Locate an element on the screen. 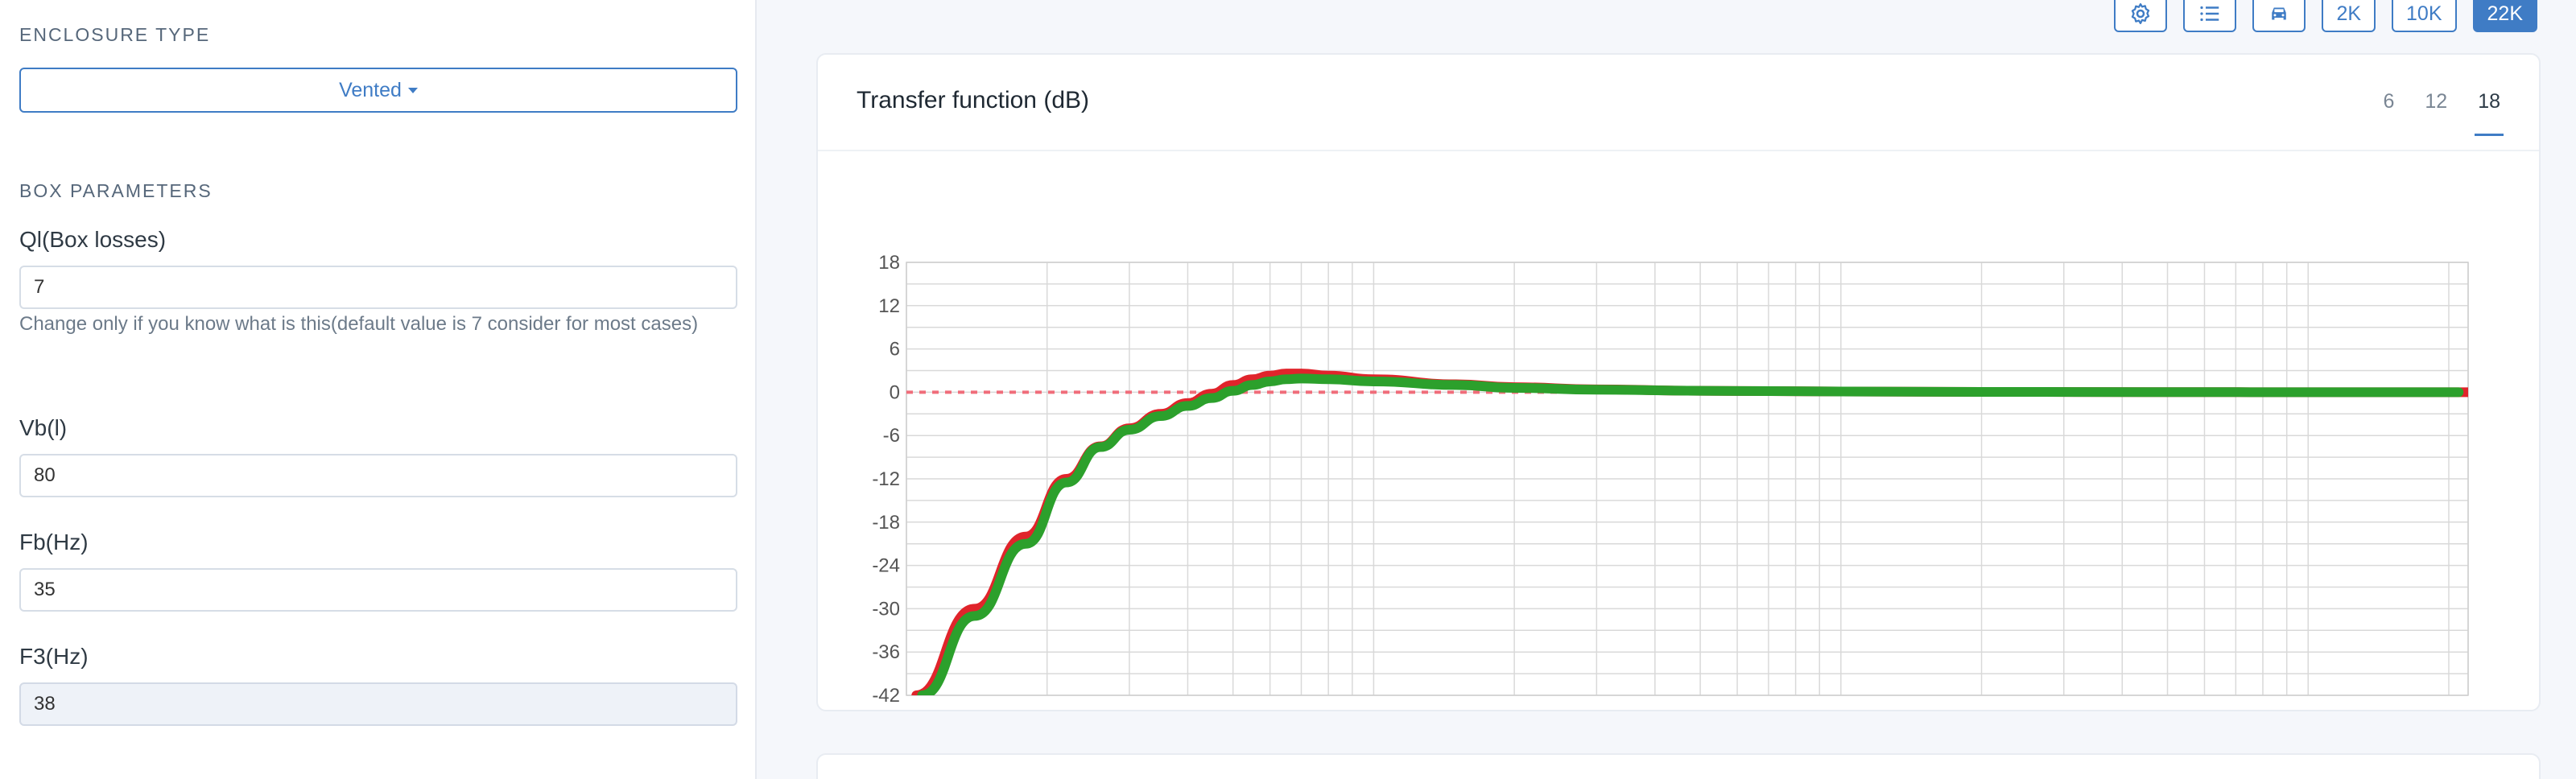 The image size is (2576, 779). card-title: Transfer function (dB) is located at coordinates (973, 100).